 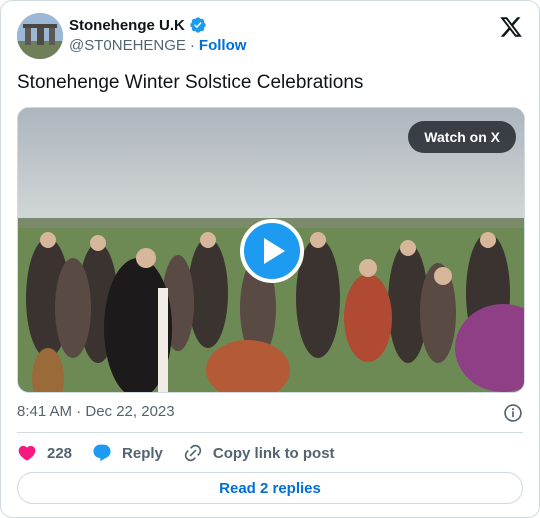 What do you see at coordinates (102, 453) in the screenshot?
I see `reply-bubble-icon` at bounding box center [102, 453].